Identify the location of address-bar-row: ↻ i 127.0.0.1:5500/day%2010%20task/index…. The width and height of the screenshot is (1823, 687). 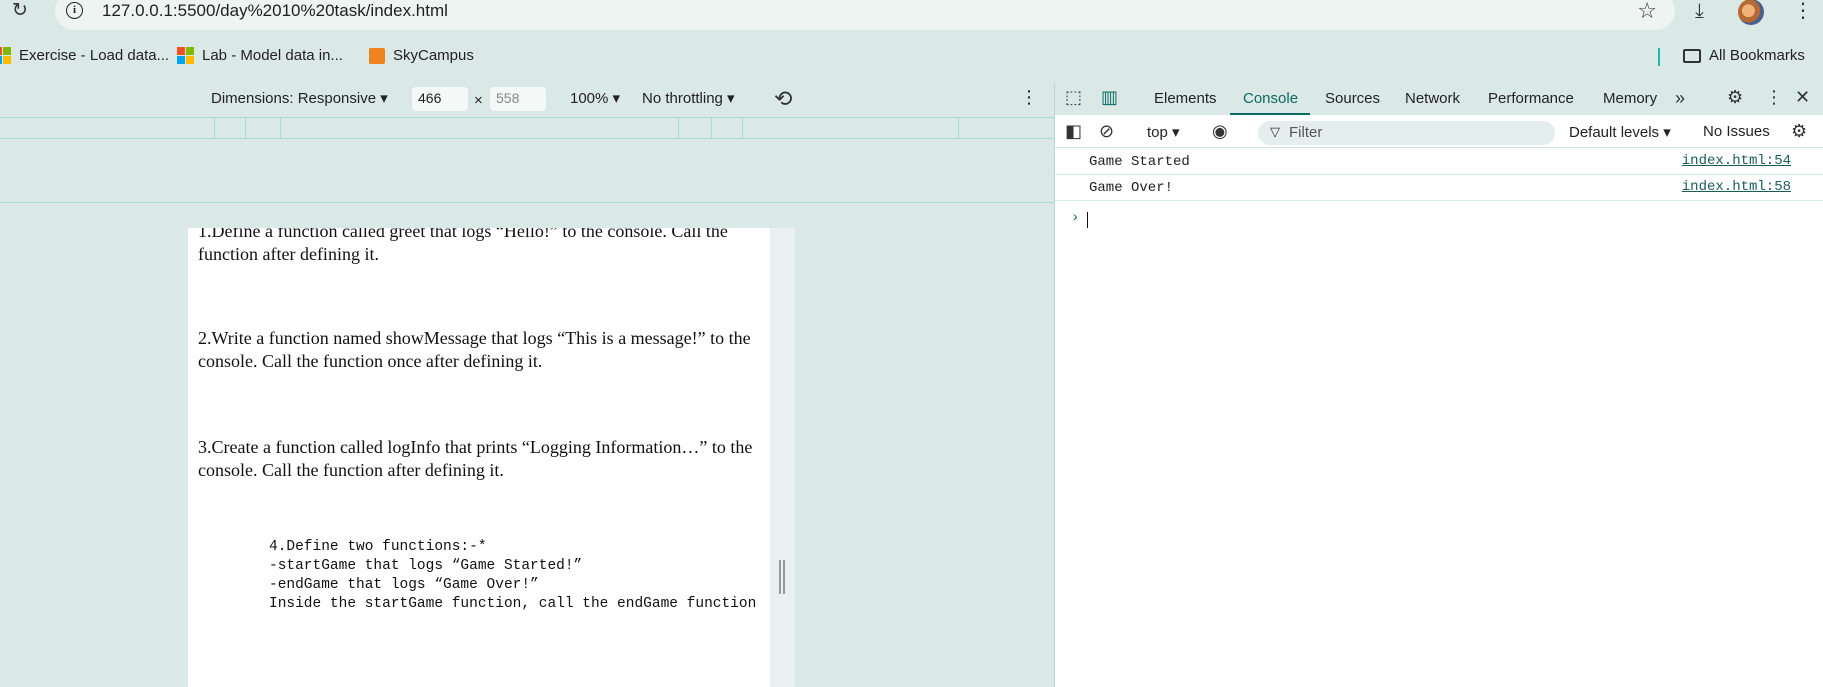
(911, 15).